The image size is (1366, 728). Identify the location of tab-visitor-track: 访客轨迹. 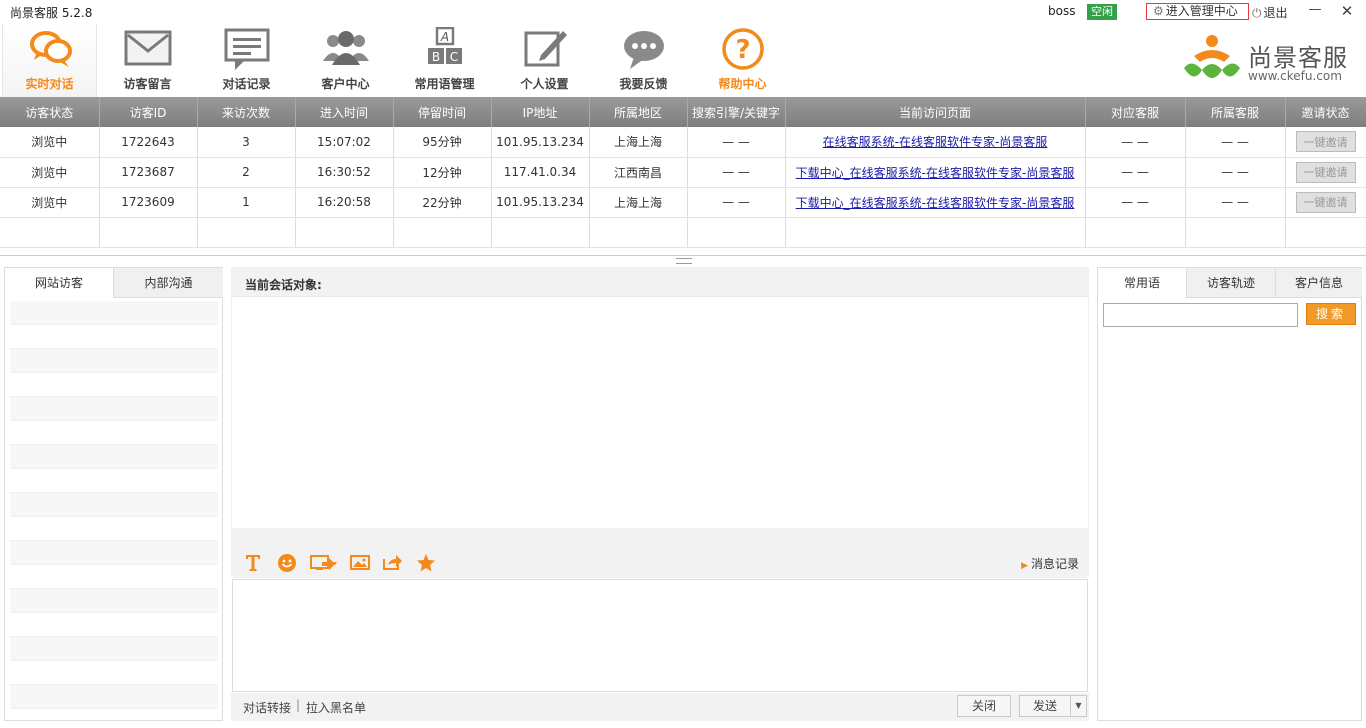
(1231, 283).